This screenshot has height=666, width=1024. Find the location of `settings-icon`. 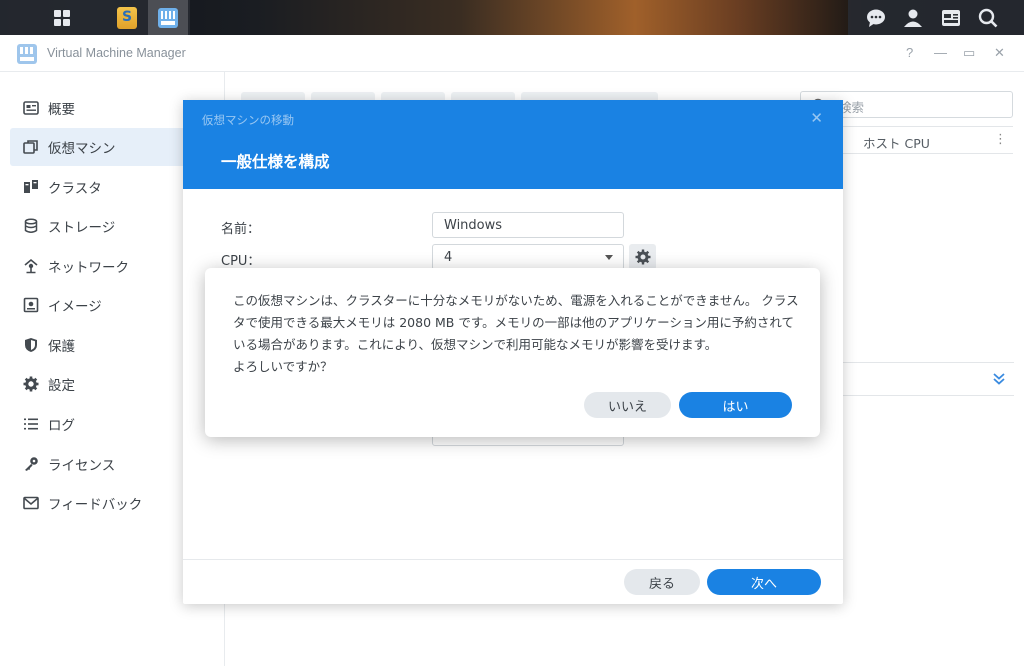

settings-icon is located at coordinates (31, 384).